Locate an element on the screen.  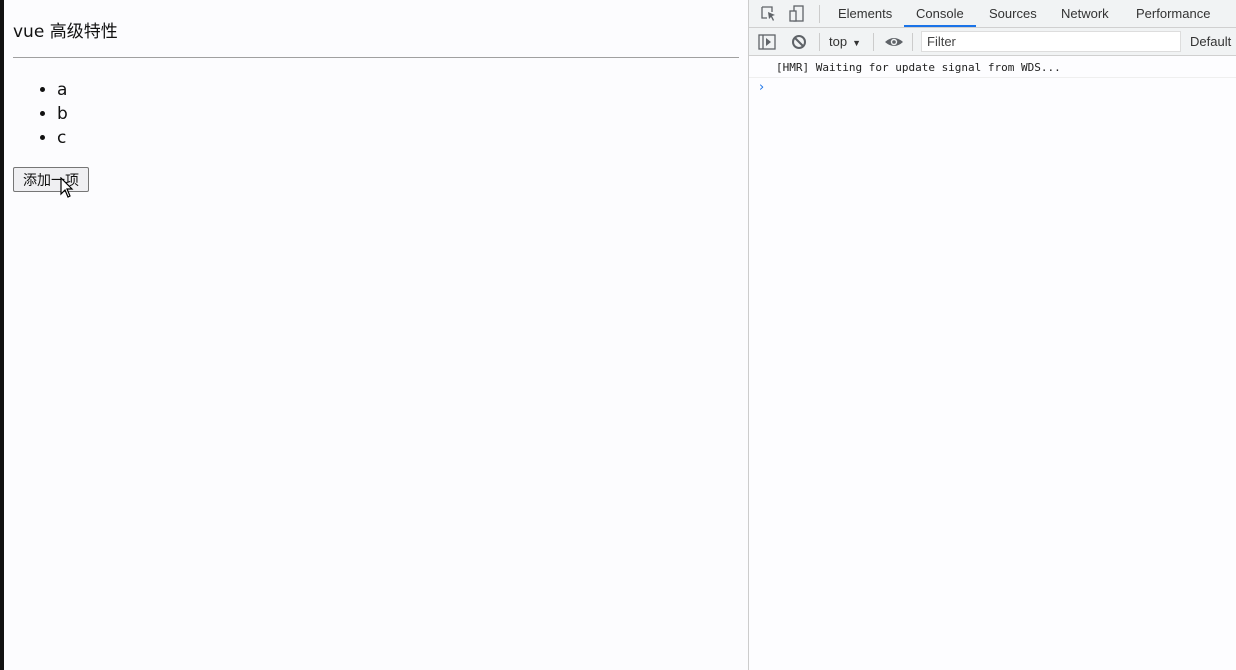
item-list: a b c is located at coordinates (52, 114).